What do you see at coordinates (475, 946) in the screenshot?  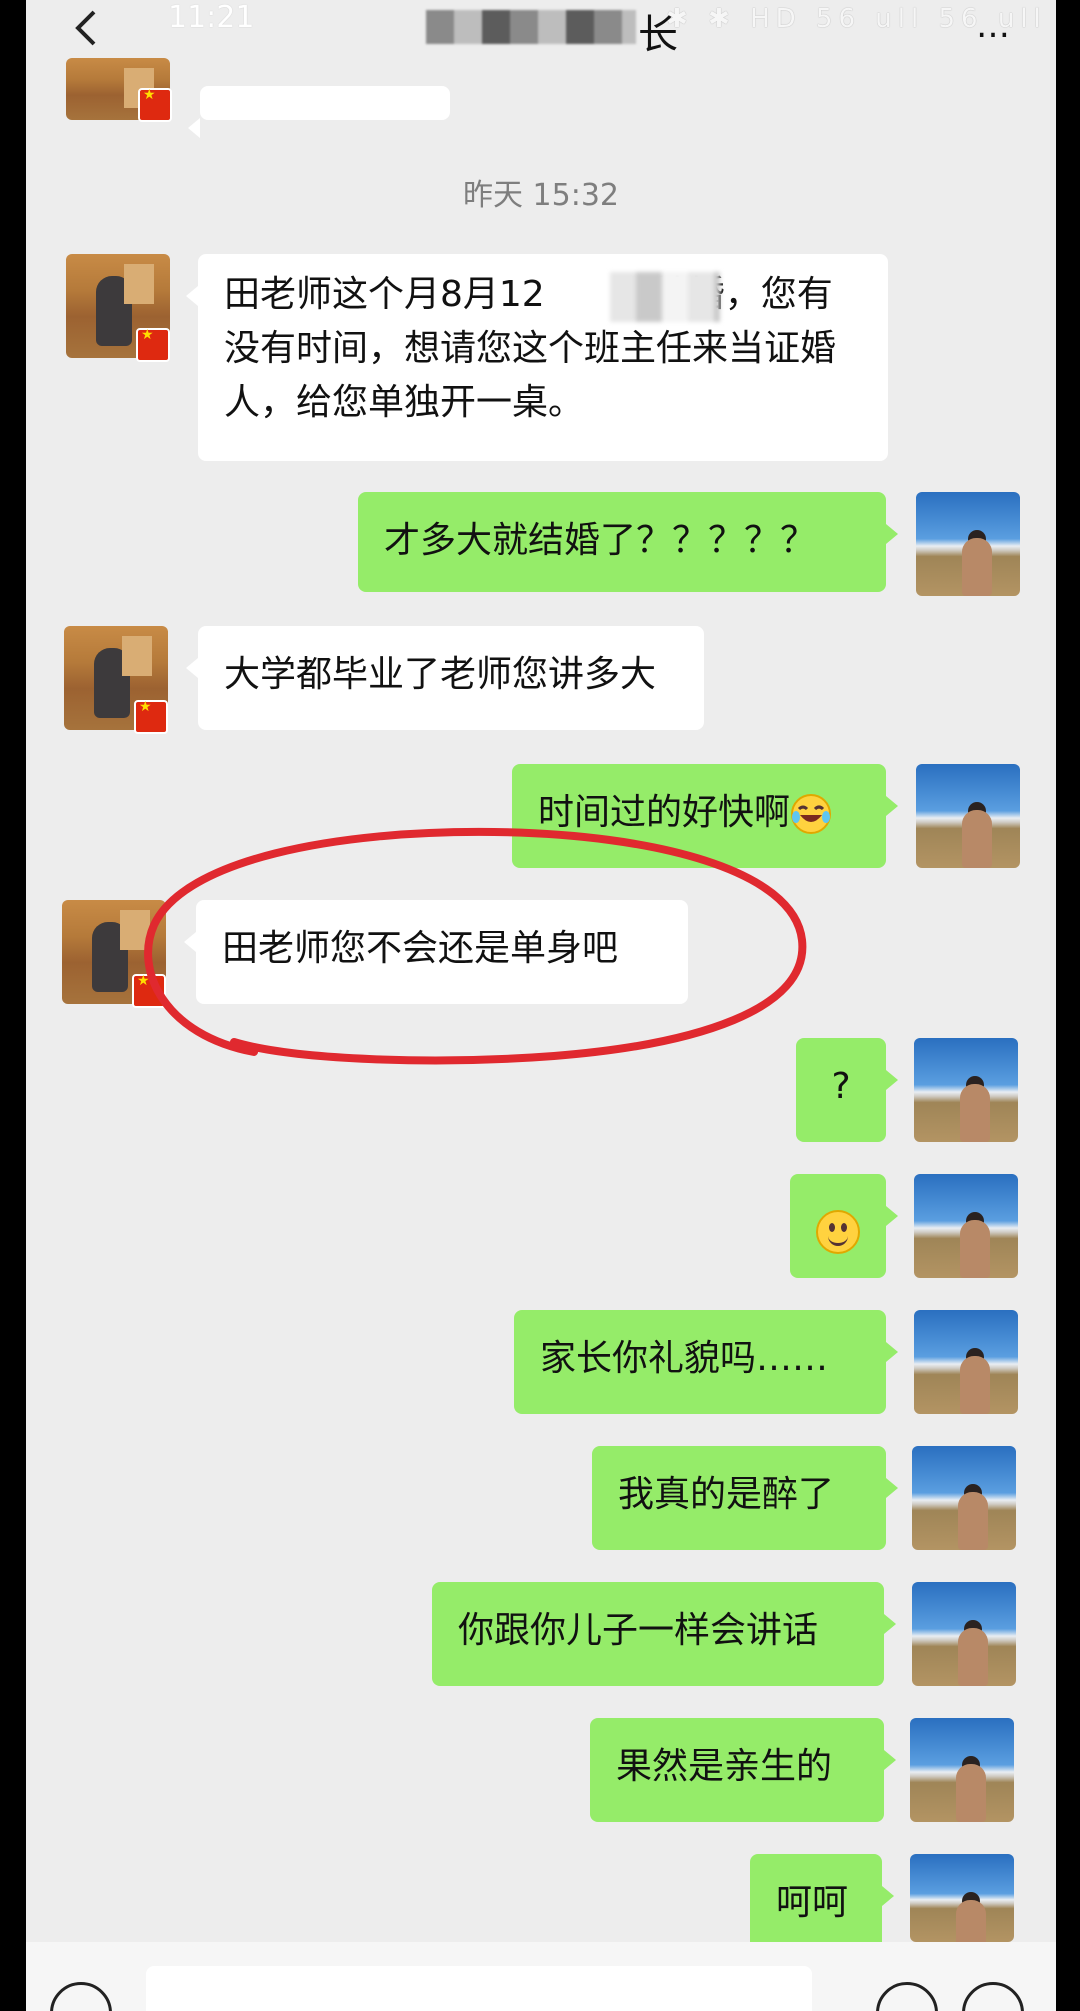 I see `red-annotation-circle` at bounding box center [475, 946].